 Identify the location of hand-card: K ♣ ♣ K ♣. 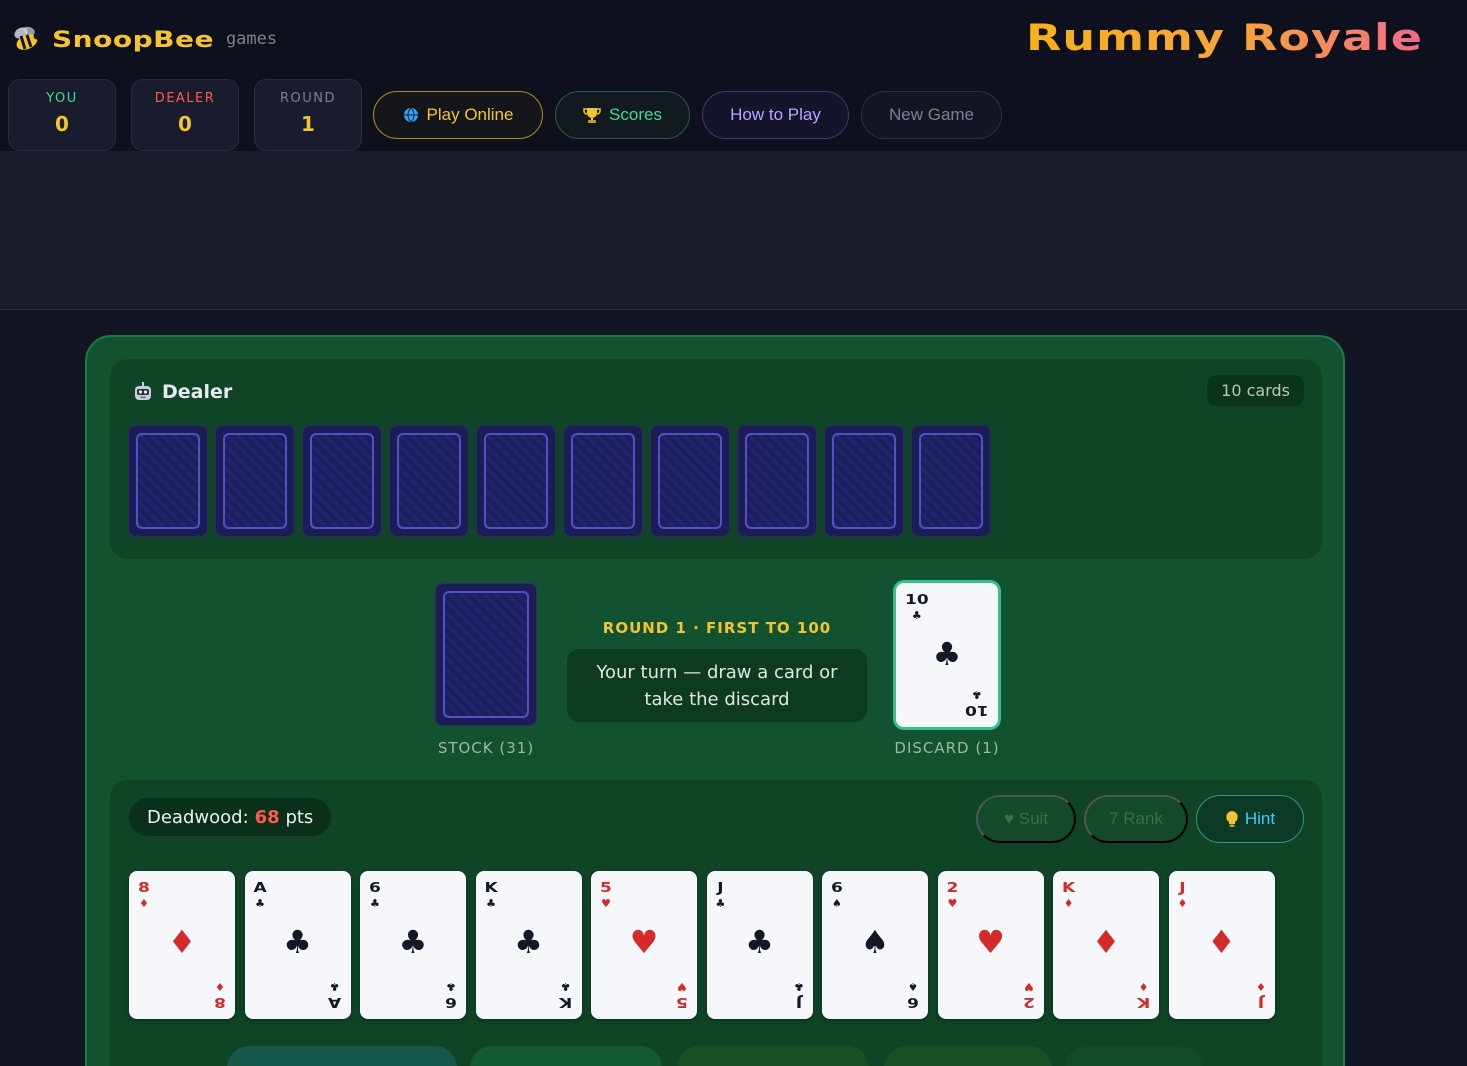
(528, 945).